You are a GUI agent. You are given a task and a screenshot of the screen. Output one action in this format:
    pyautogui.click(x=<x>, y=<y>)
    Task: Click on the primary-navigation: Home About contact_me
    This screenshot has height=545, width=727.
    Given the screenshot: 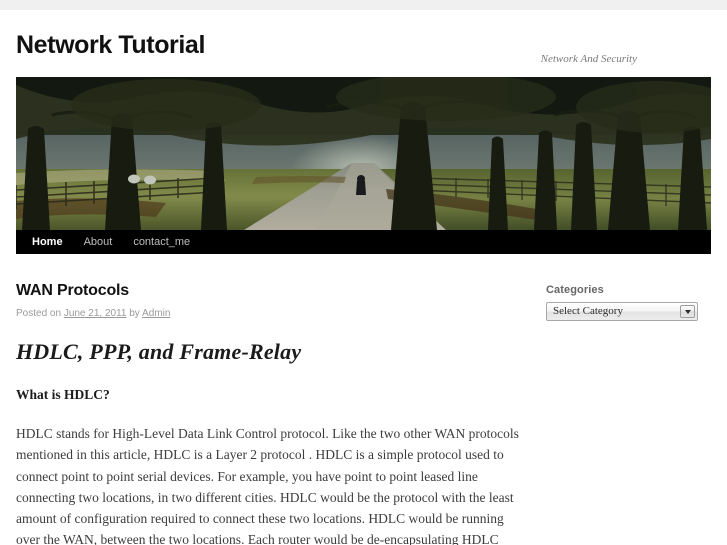 What is the action you would take?
    pyautogui.click(x=363, y=242)
    